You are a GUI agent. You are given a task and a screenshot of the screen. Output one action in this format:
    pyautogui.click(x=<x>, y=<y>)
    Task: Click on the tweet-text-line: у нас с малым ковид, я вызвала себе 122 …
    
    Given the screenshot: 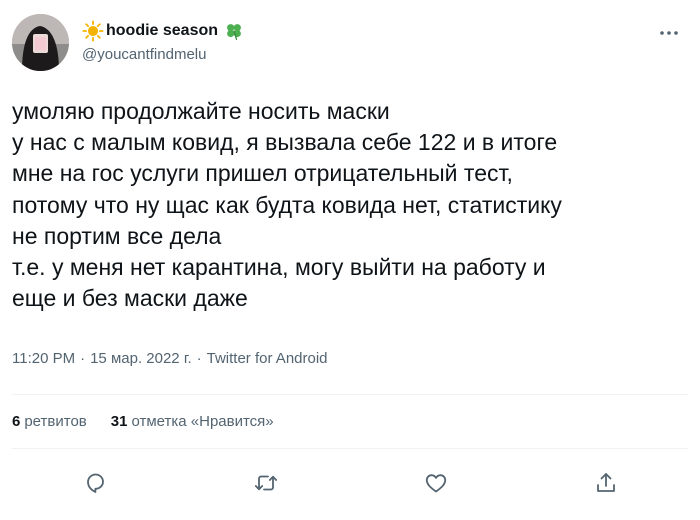 What is the action you would take?
    pyautogui.click(x=285, y=142)
    